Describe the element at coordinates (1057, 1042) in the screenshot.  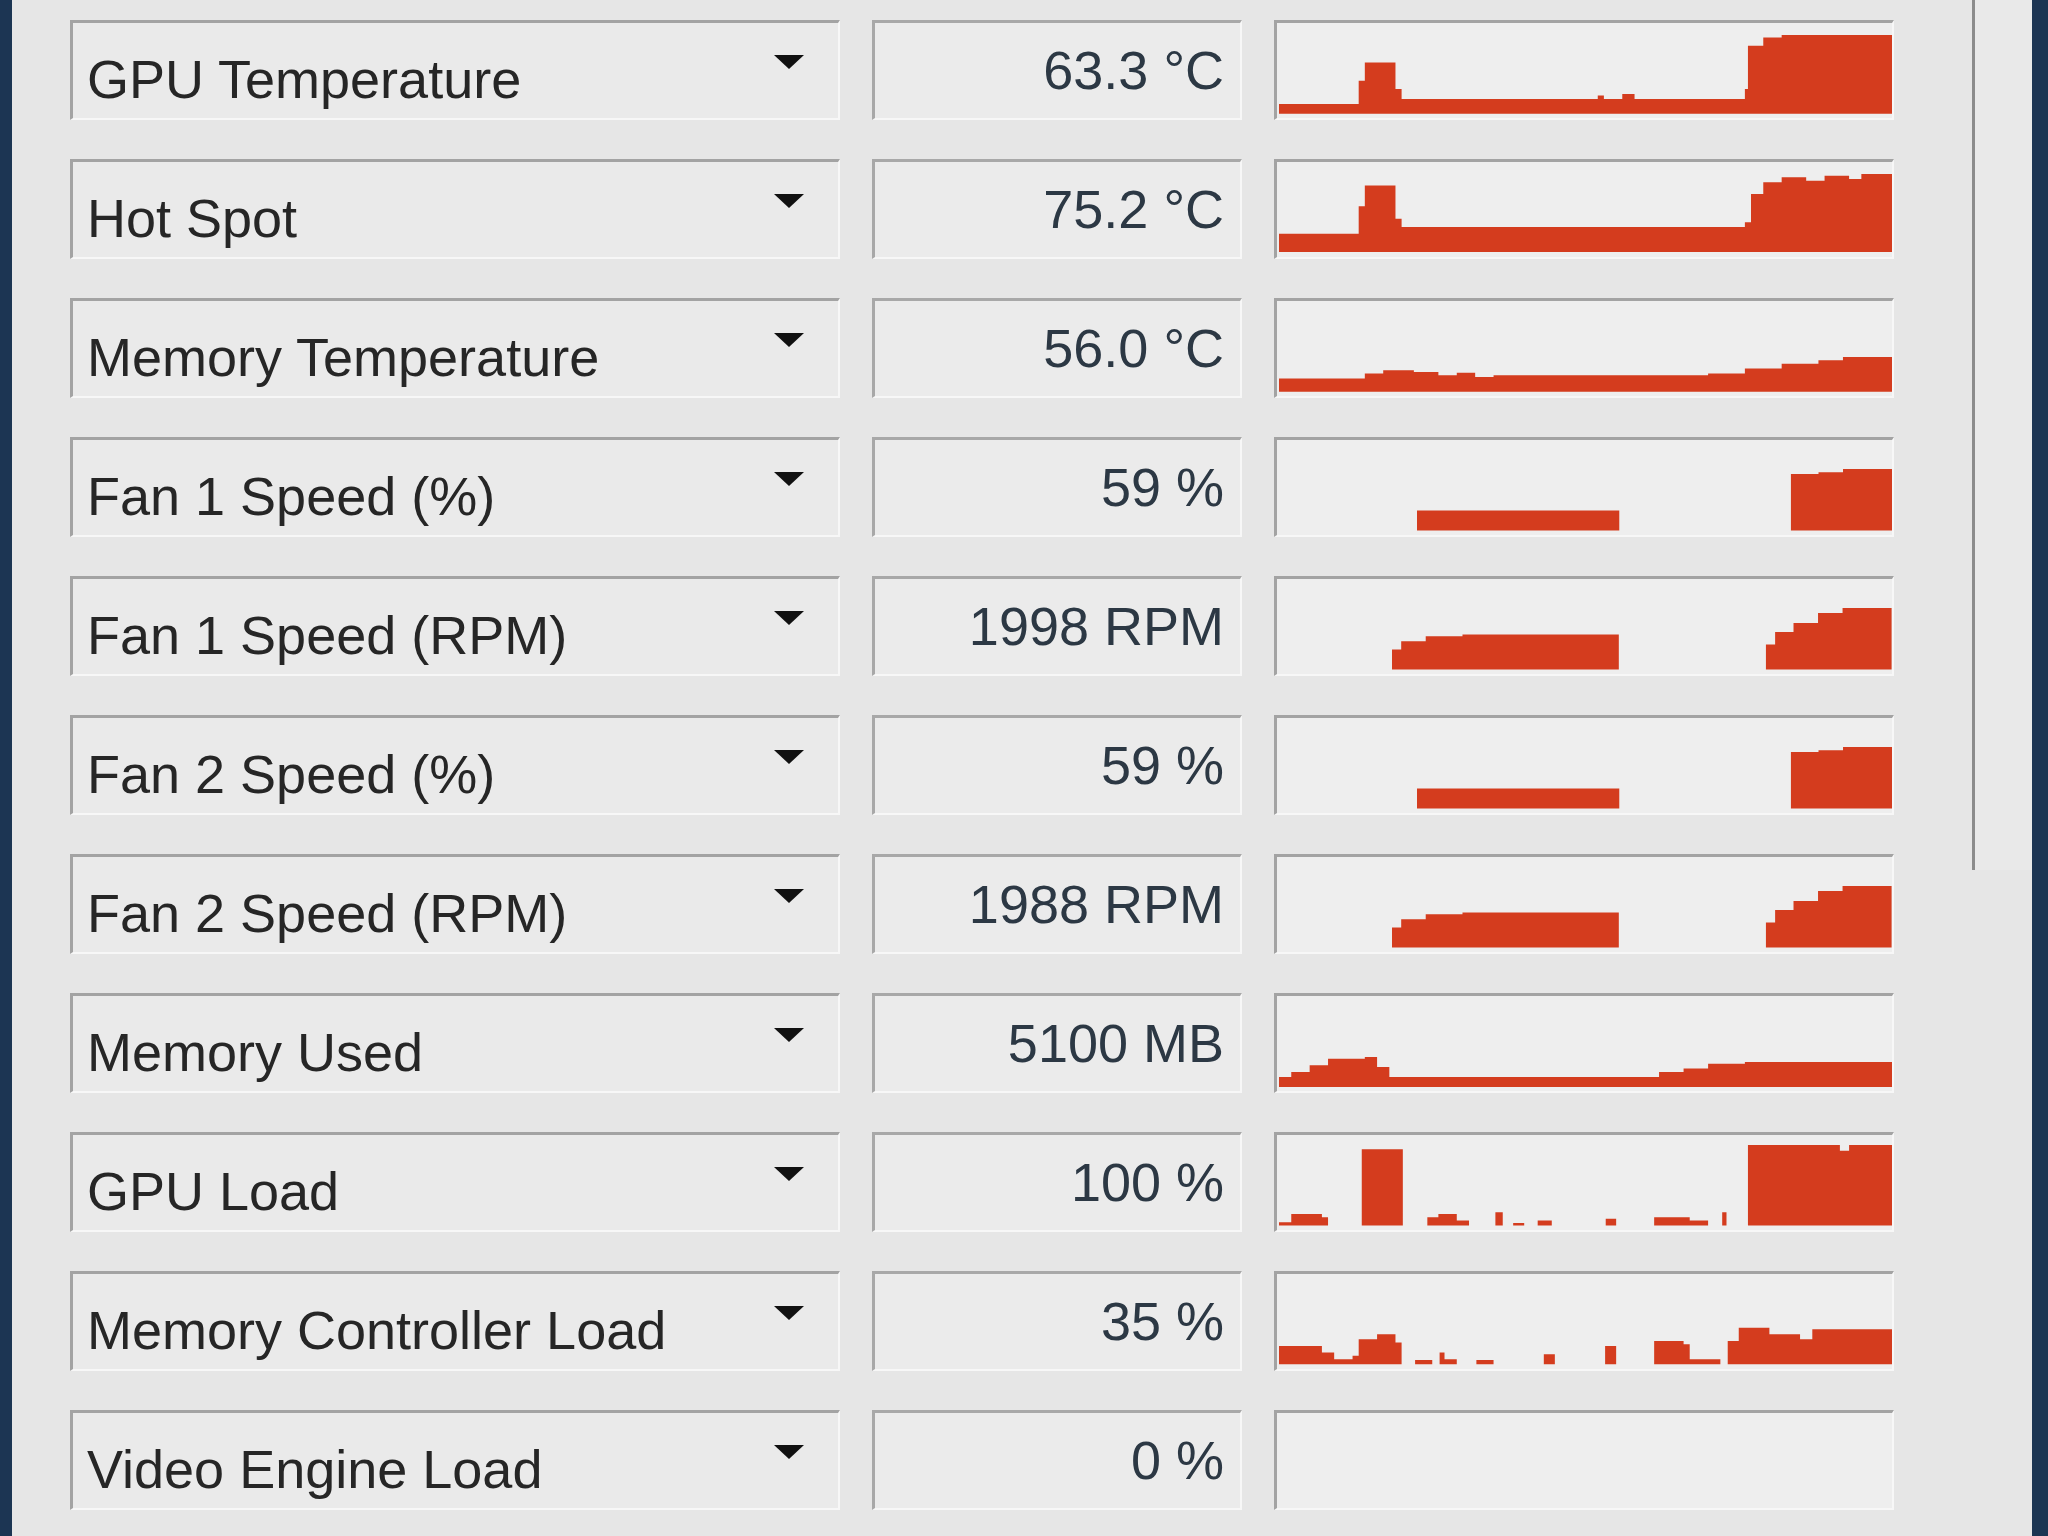
I see `sensor-reading: 5100 MB` at that location.